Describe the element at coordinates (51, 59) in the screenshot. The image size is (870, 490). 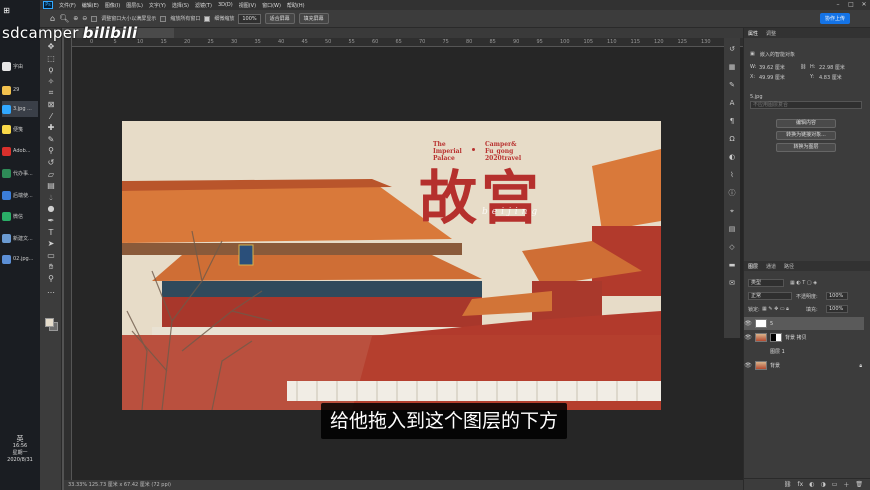
I see `marquee-tool-icon: ⬚` at that location.